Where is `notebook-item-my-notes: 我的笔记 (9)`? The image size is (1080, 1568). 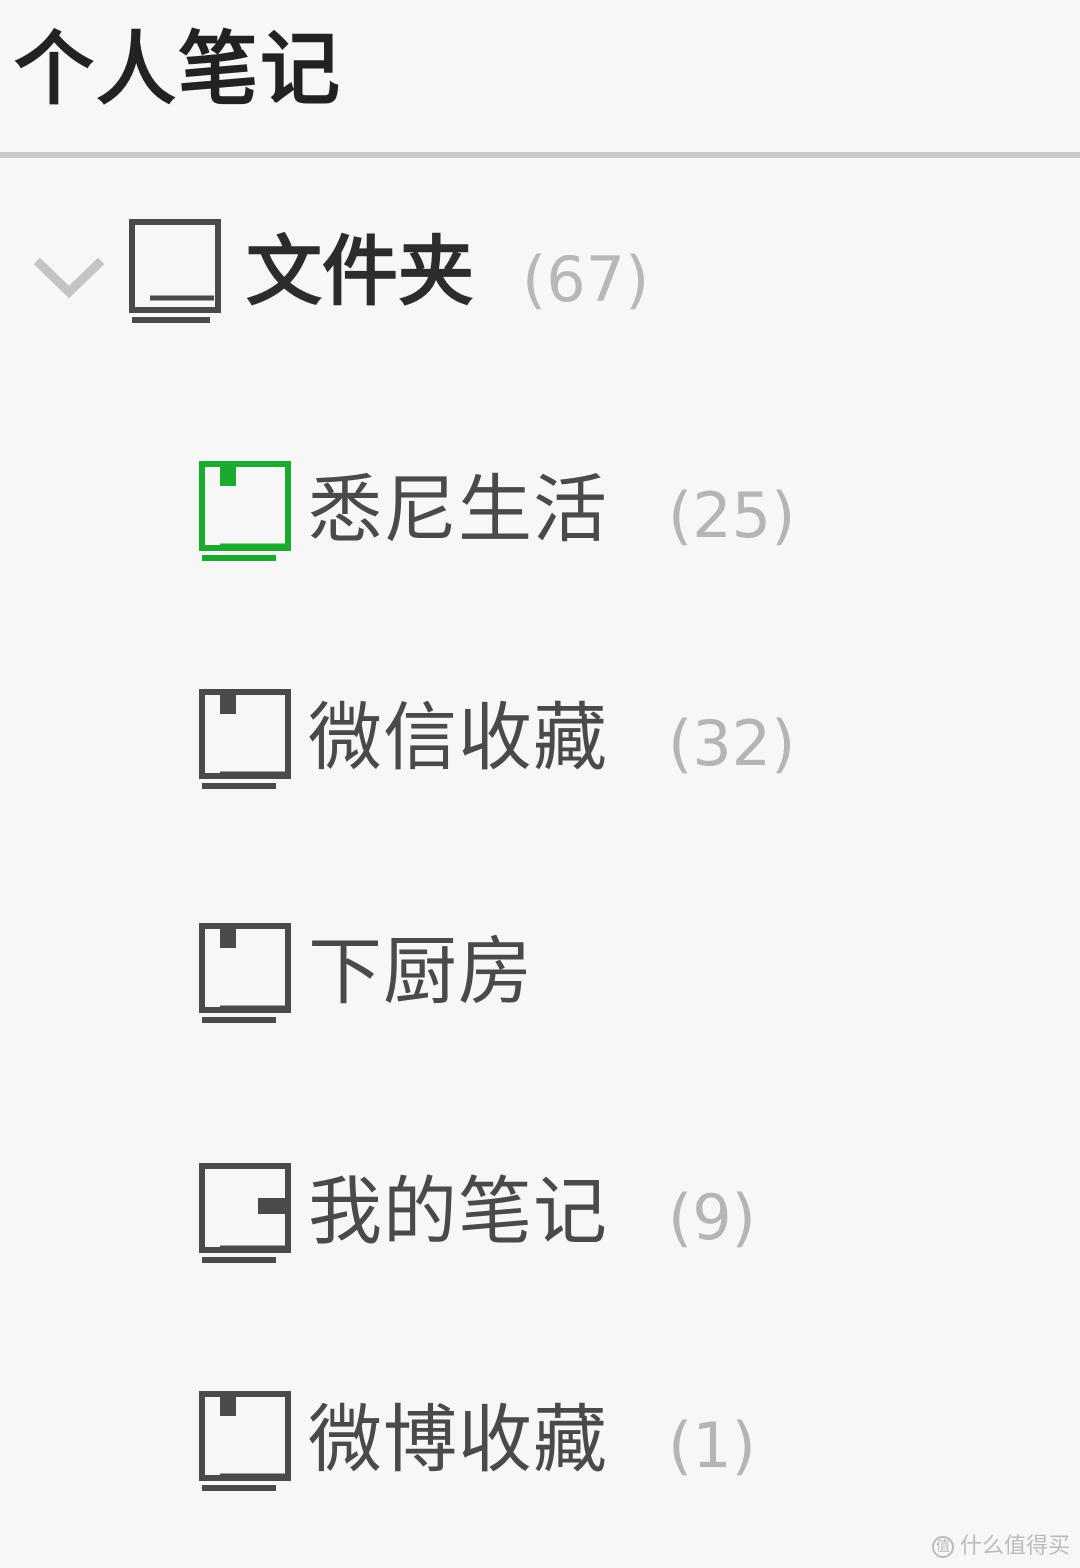 notebook-item-my-notes: 我的笔记 (9) is located at coordinates (540, 1217).